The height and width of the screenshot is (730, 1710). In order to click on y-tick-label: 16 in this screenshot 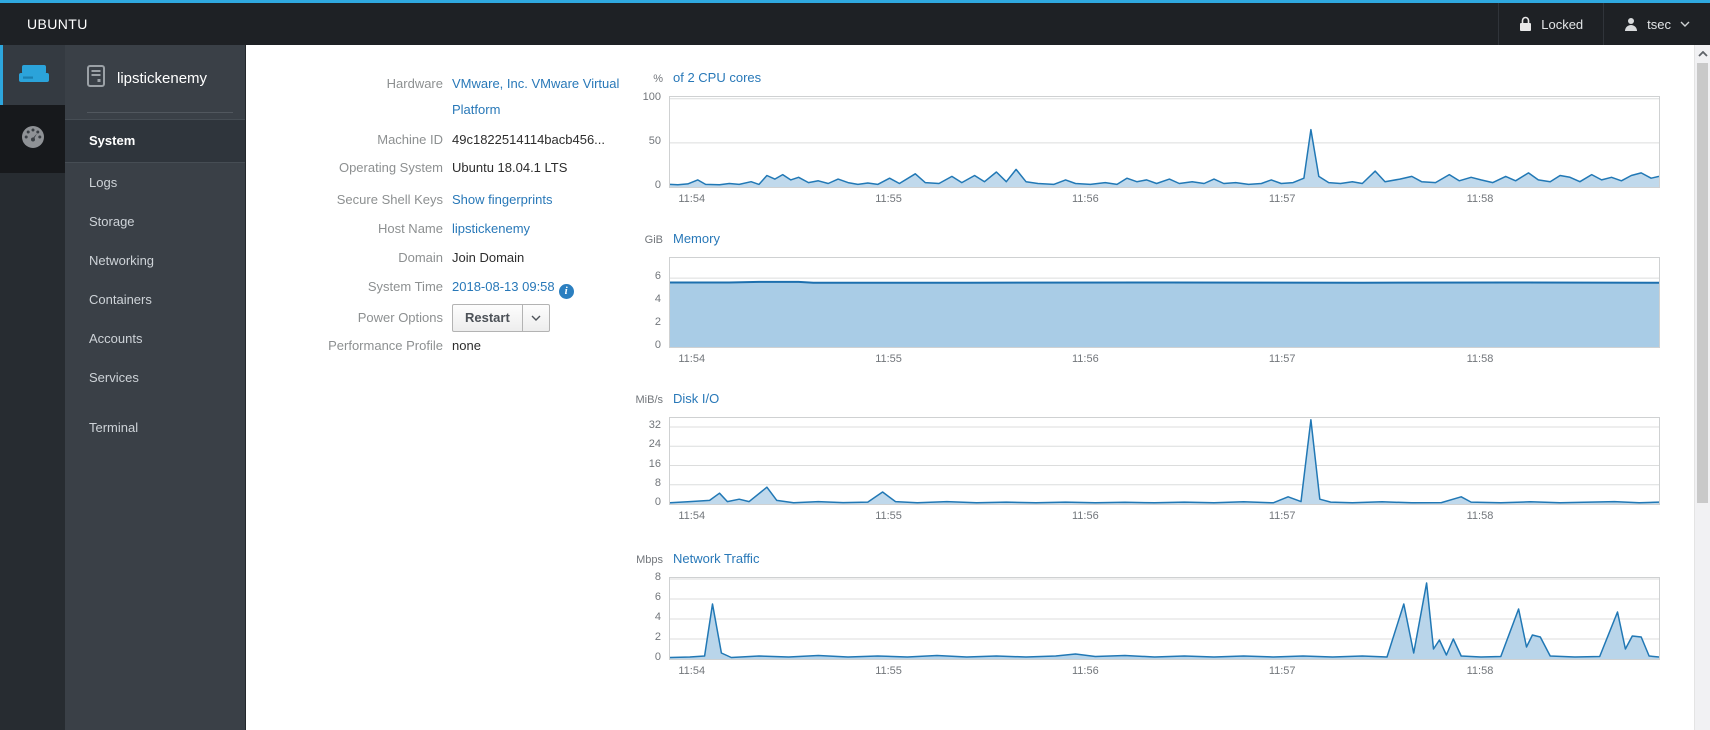, I will do `click(654, 463)`.